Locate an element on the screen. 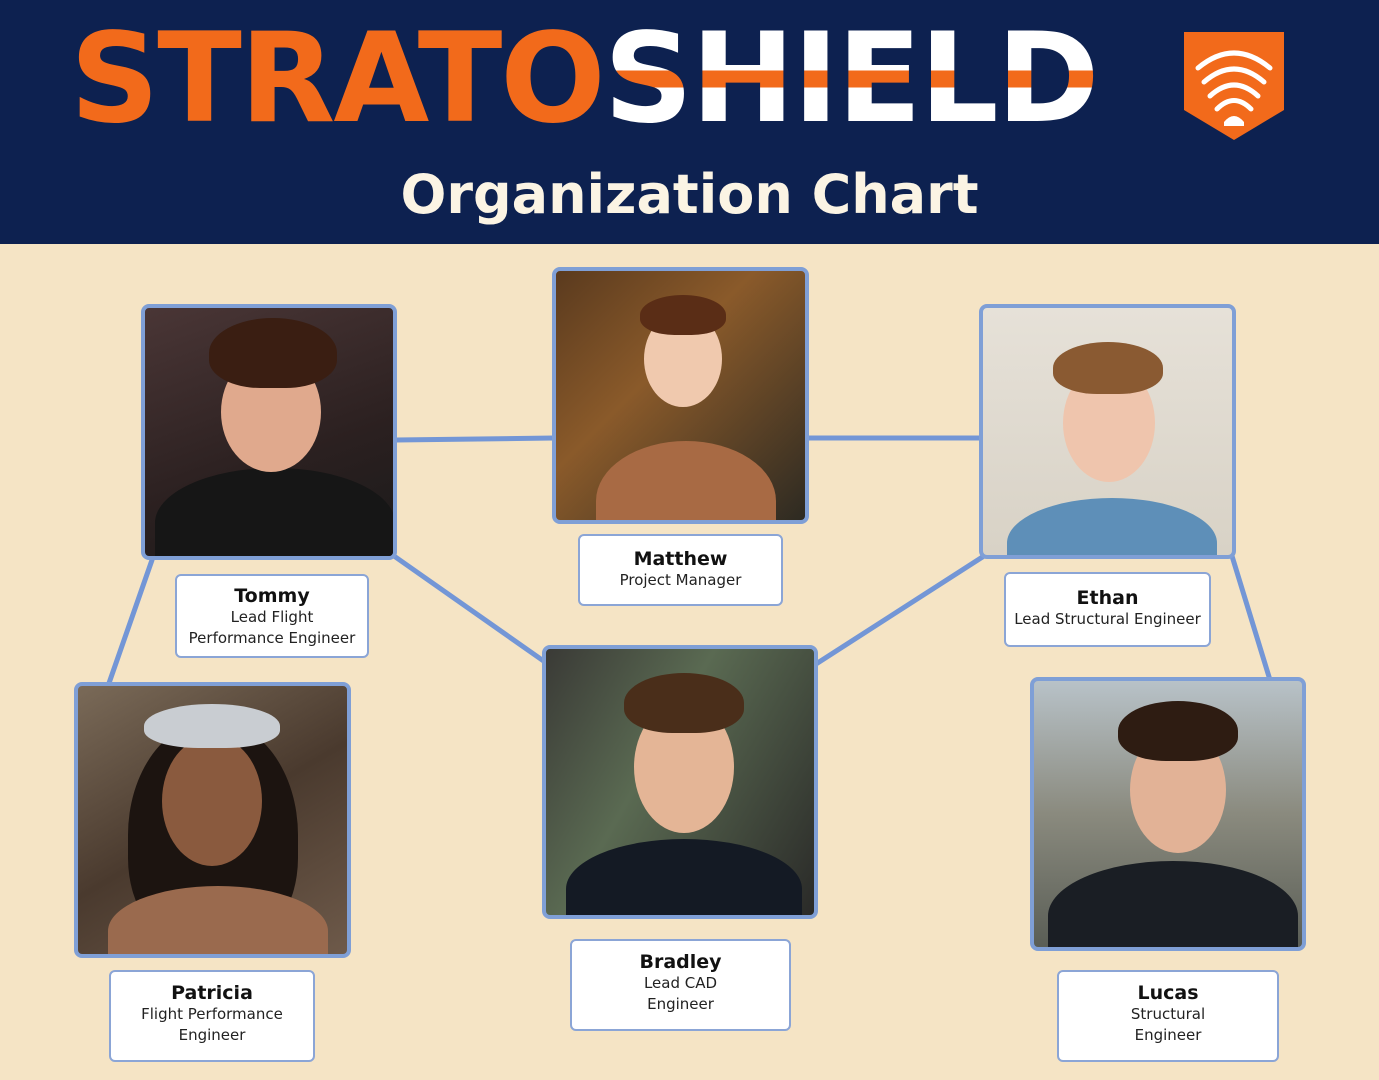 This screenshot has width=1379, height=1080. member-name: Tommy is located at coordinates (272, 596).